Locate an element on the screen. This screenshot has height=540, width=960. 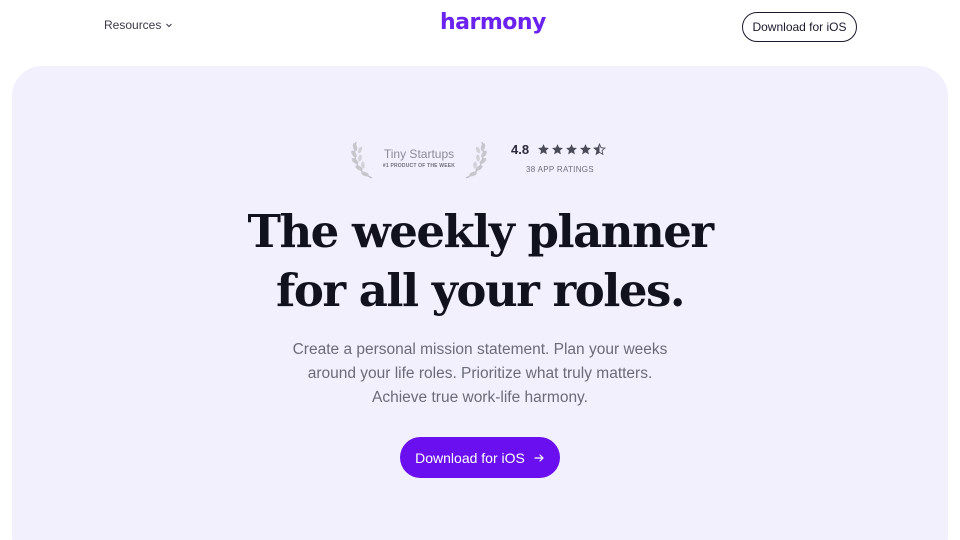
rating-count: 38 APP RATINGS is located at coordinates (560, 169).